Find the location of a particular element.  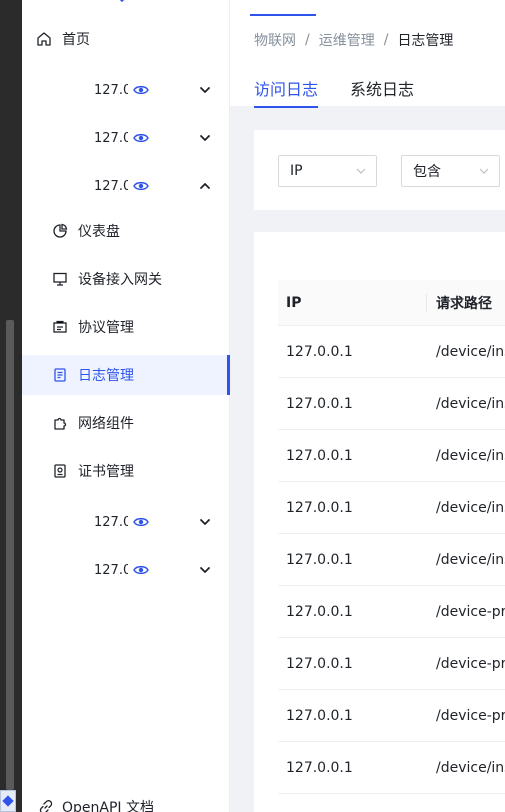

scrollbar-thumb is located at coordinates (10, 555).